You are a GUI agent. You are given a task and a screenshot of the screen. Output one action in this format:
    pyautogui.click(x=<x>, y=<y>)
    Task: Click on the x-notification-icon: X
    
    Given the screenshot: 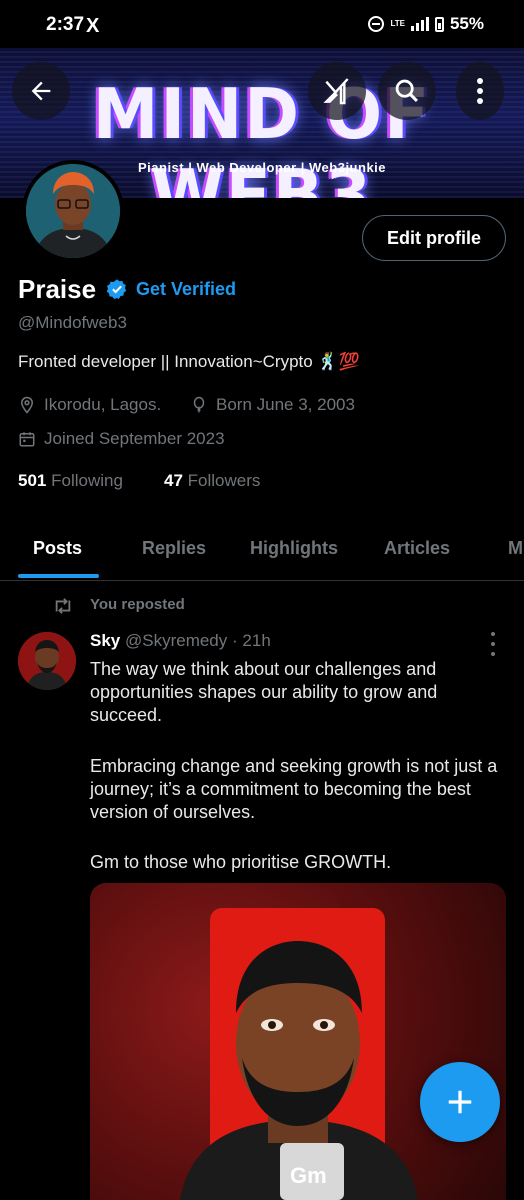 What is the action you would take?
    pyautogui.click(x=93, y=26)
    